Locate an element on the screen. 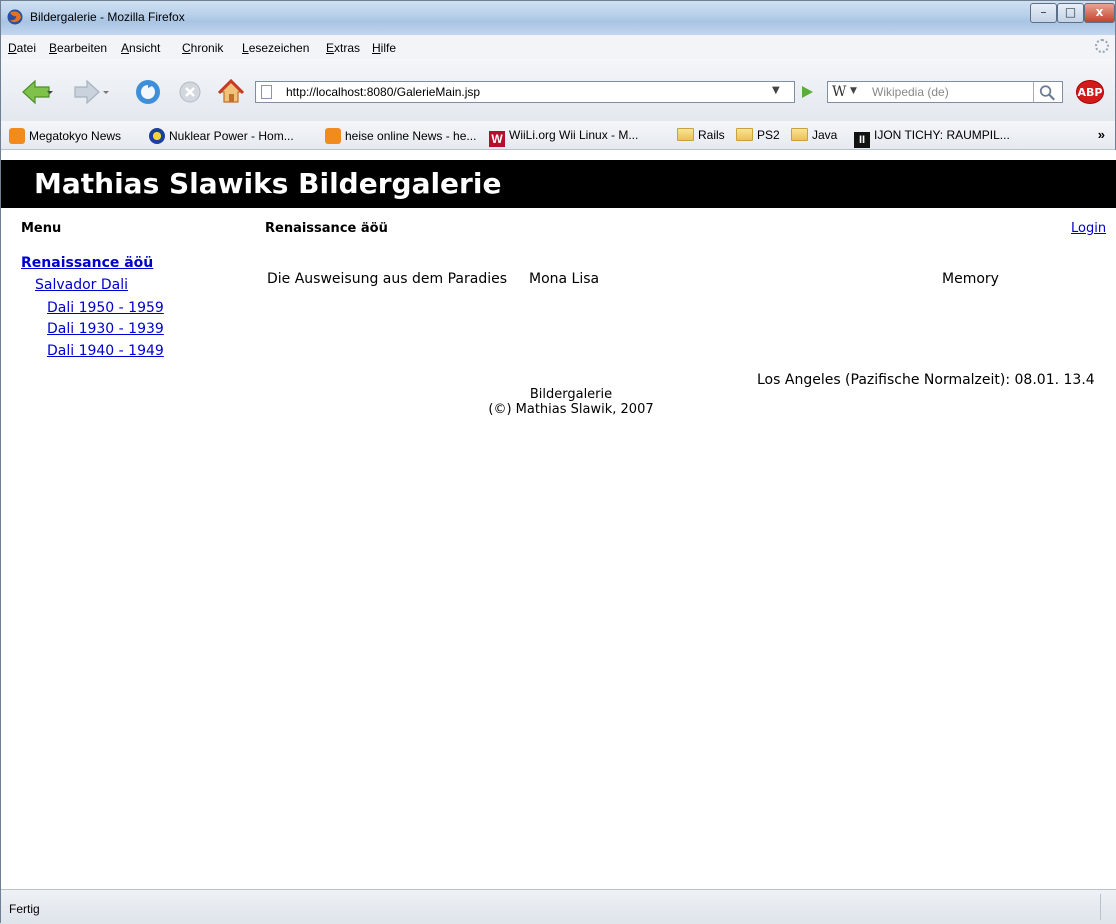 Image resolution: width=1116 pixels, height=924 pixels. site-banner: Mathias Slawiks Bildergalerie is located at coordinates (558, 184).